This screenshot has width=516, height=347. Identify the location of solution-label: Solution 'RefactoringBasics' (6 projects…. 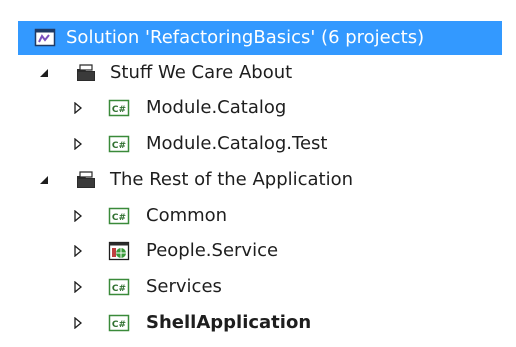
(245, 37).